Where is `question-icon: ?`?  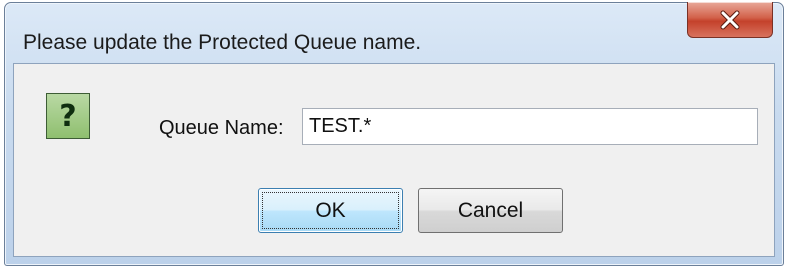 question-icon: ? is located at coordinates (68, 116).